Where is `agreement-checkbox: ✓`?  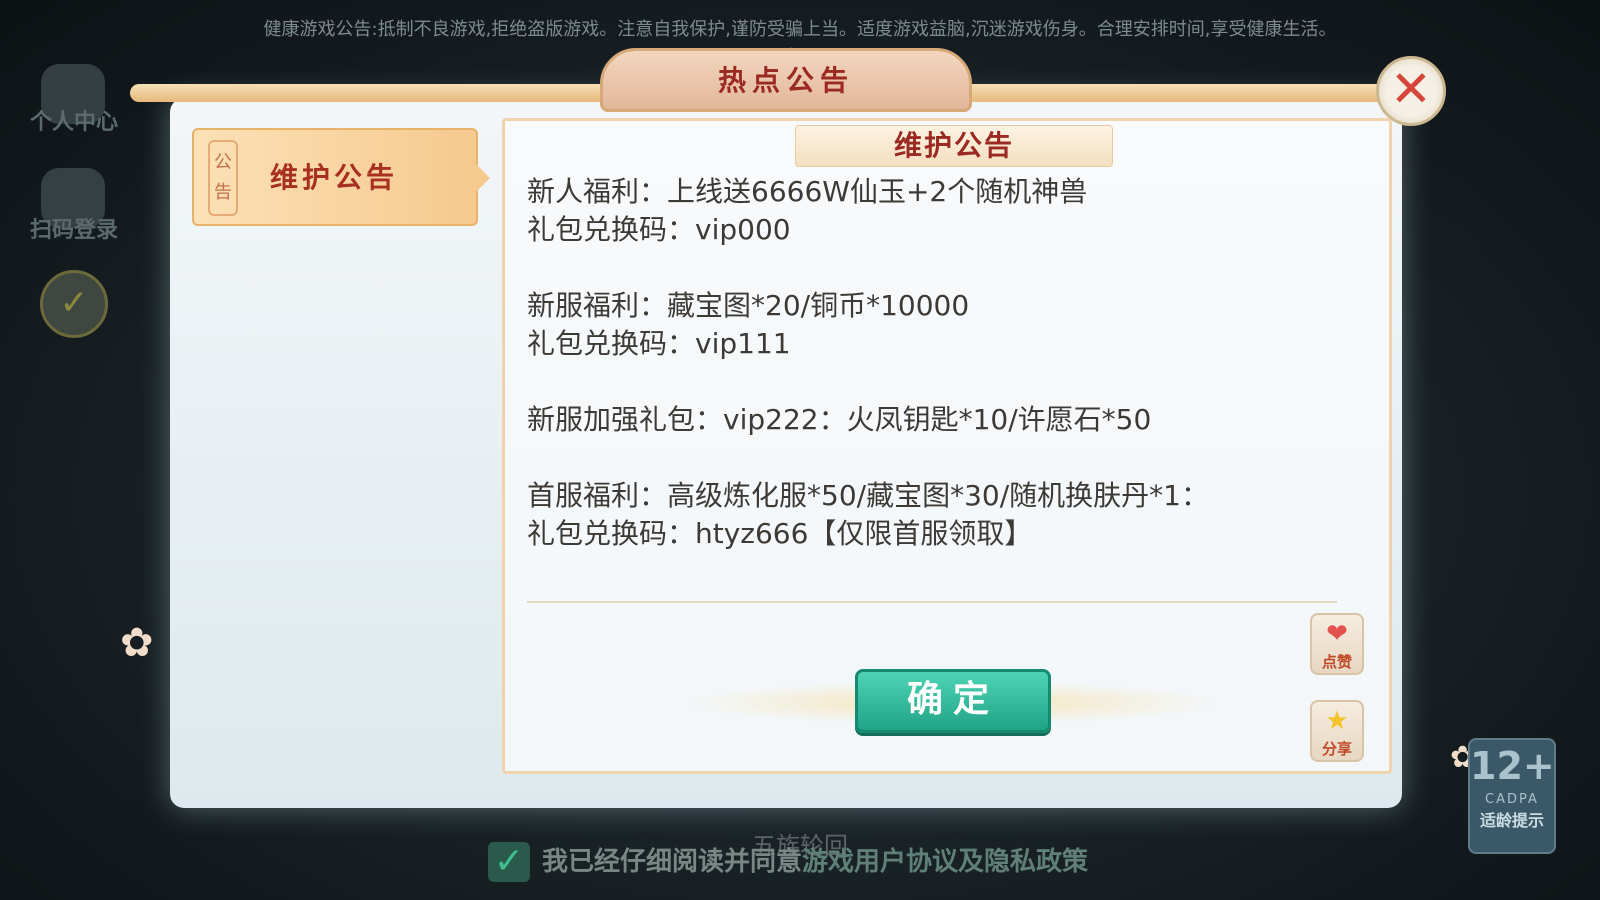
agreement-checkbox: ✓ is located at coordinates (509, 862).